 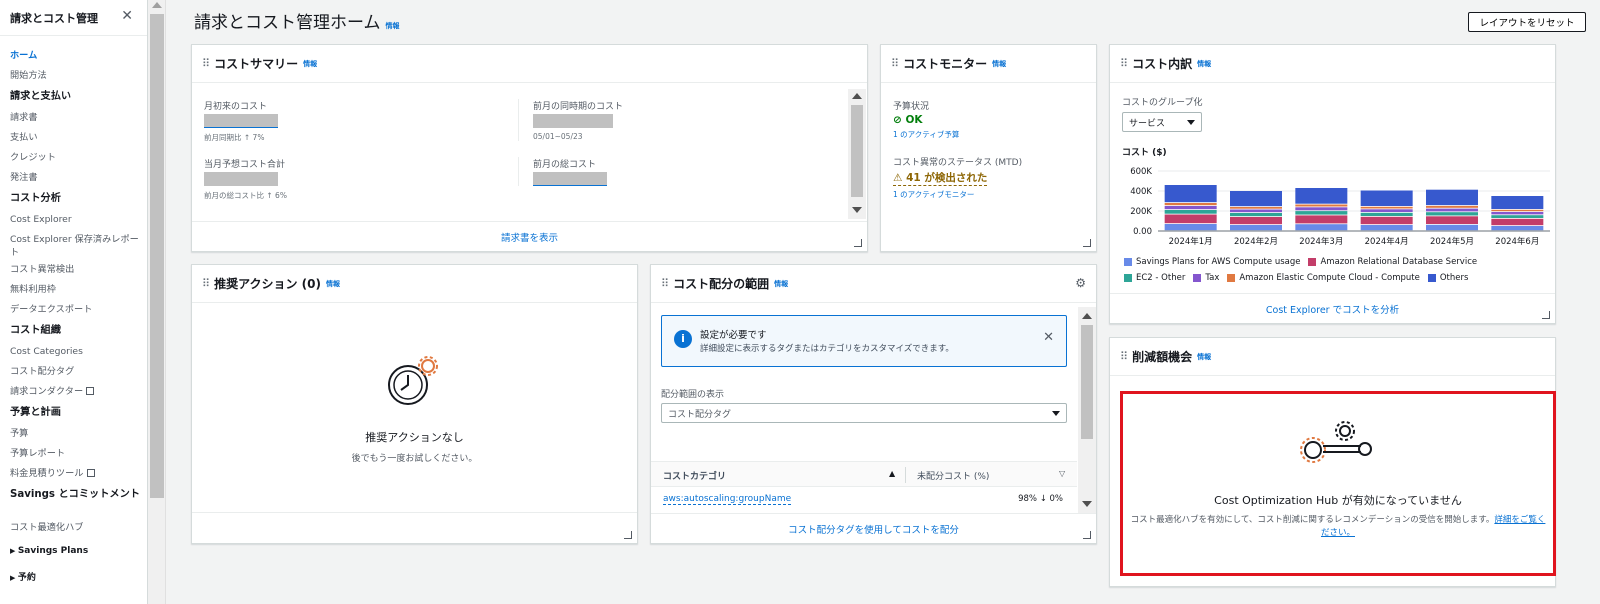 I want to click on legend-item: Amazon Elastic Compute Cloud - Compute, so click(x=1323, y=278).